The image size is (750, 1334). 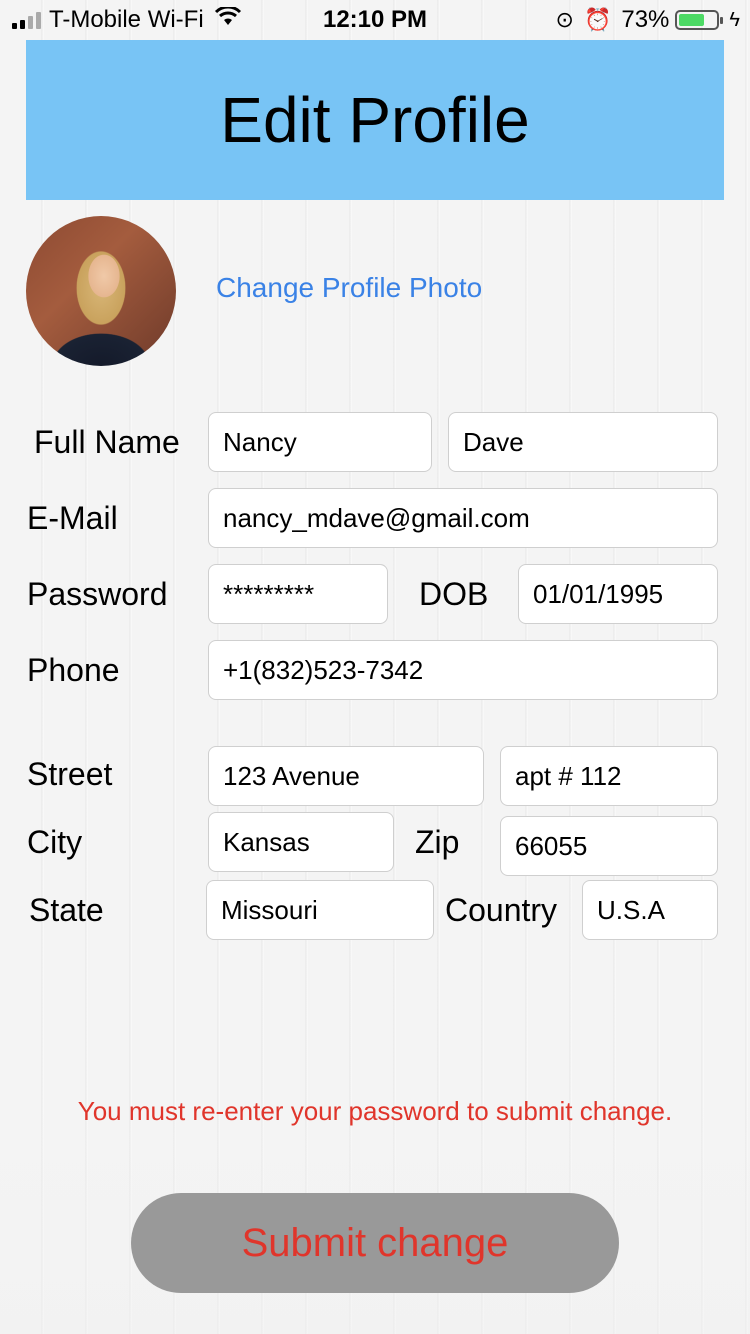 I want to click on country-field: U.S.A, so click(x=650, y=910).